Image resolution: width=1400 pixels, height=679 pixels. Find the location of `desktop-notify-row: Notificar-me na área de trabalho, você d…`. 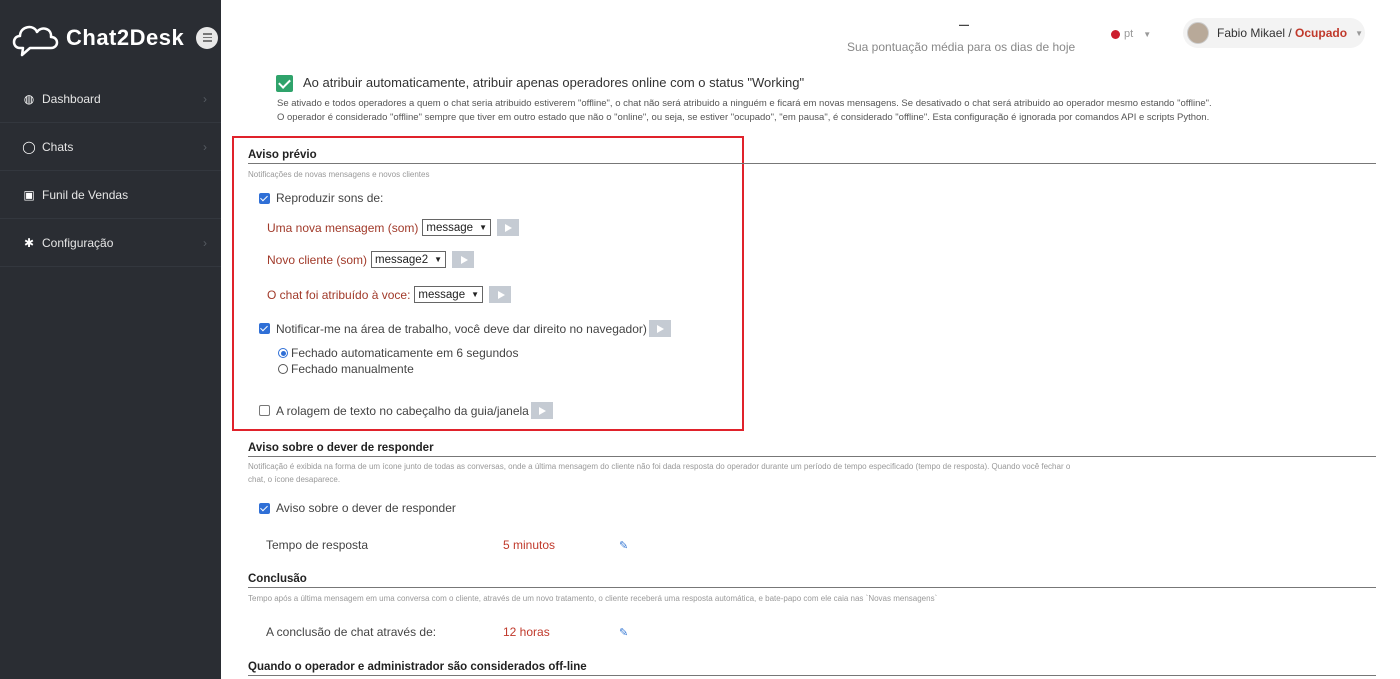

desktop-notify-row: Notificar-me na área de trabalho, você d… is located at coordinates (465, 328).